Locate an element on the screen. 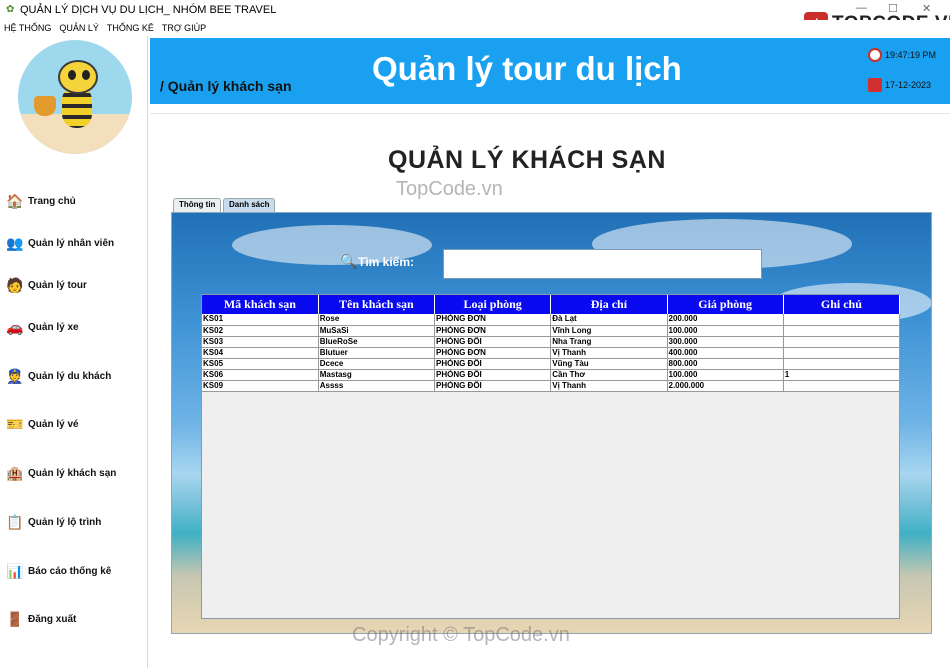 This screenshot has width=950, height=668. menu-thong-ke: THỐNG KÊ is located at coordinates (130, 28).